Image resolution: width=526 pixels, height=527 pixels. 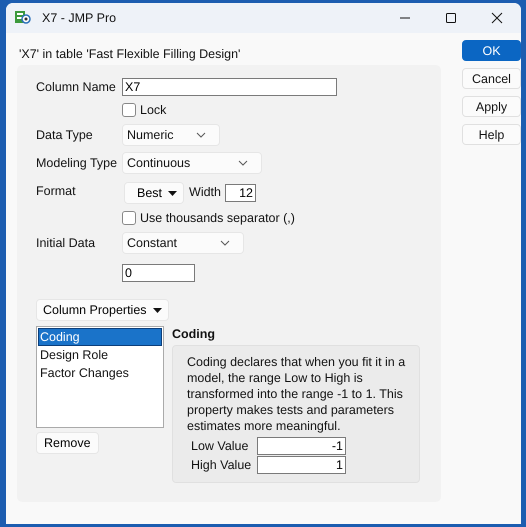 What do you see at coordinates (491, 50) in the screenshot?
I see `ok-button: OK` at bounding box center [491, 50].